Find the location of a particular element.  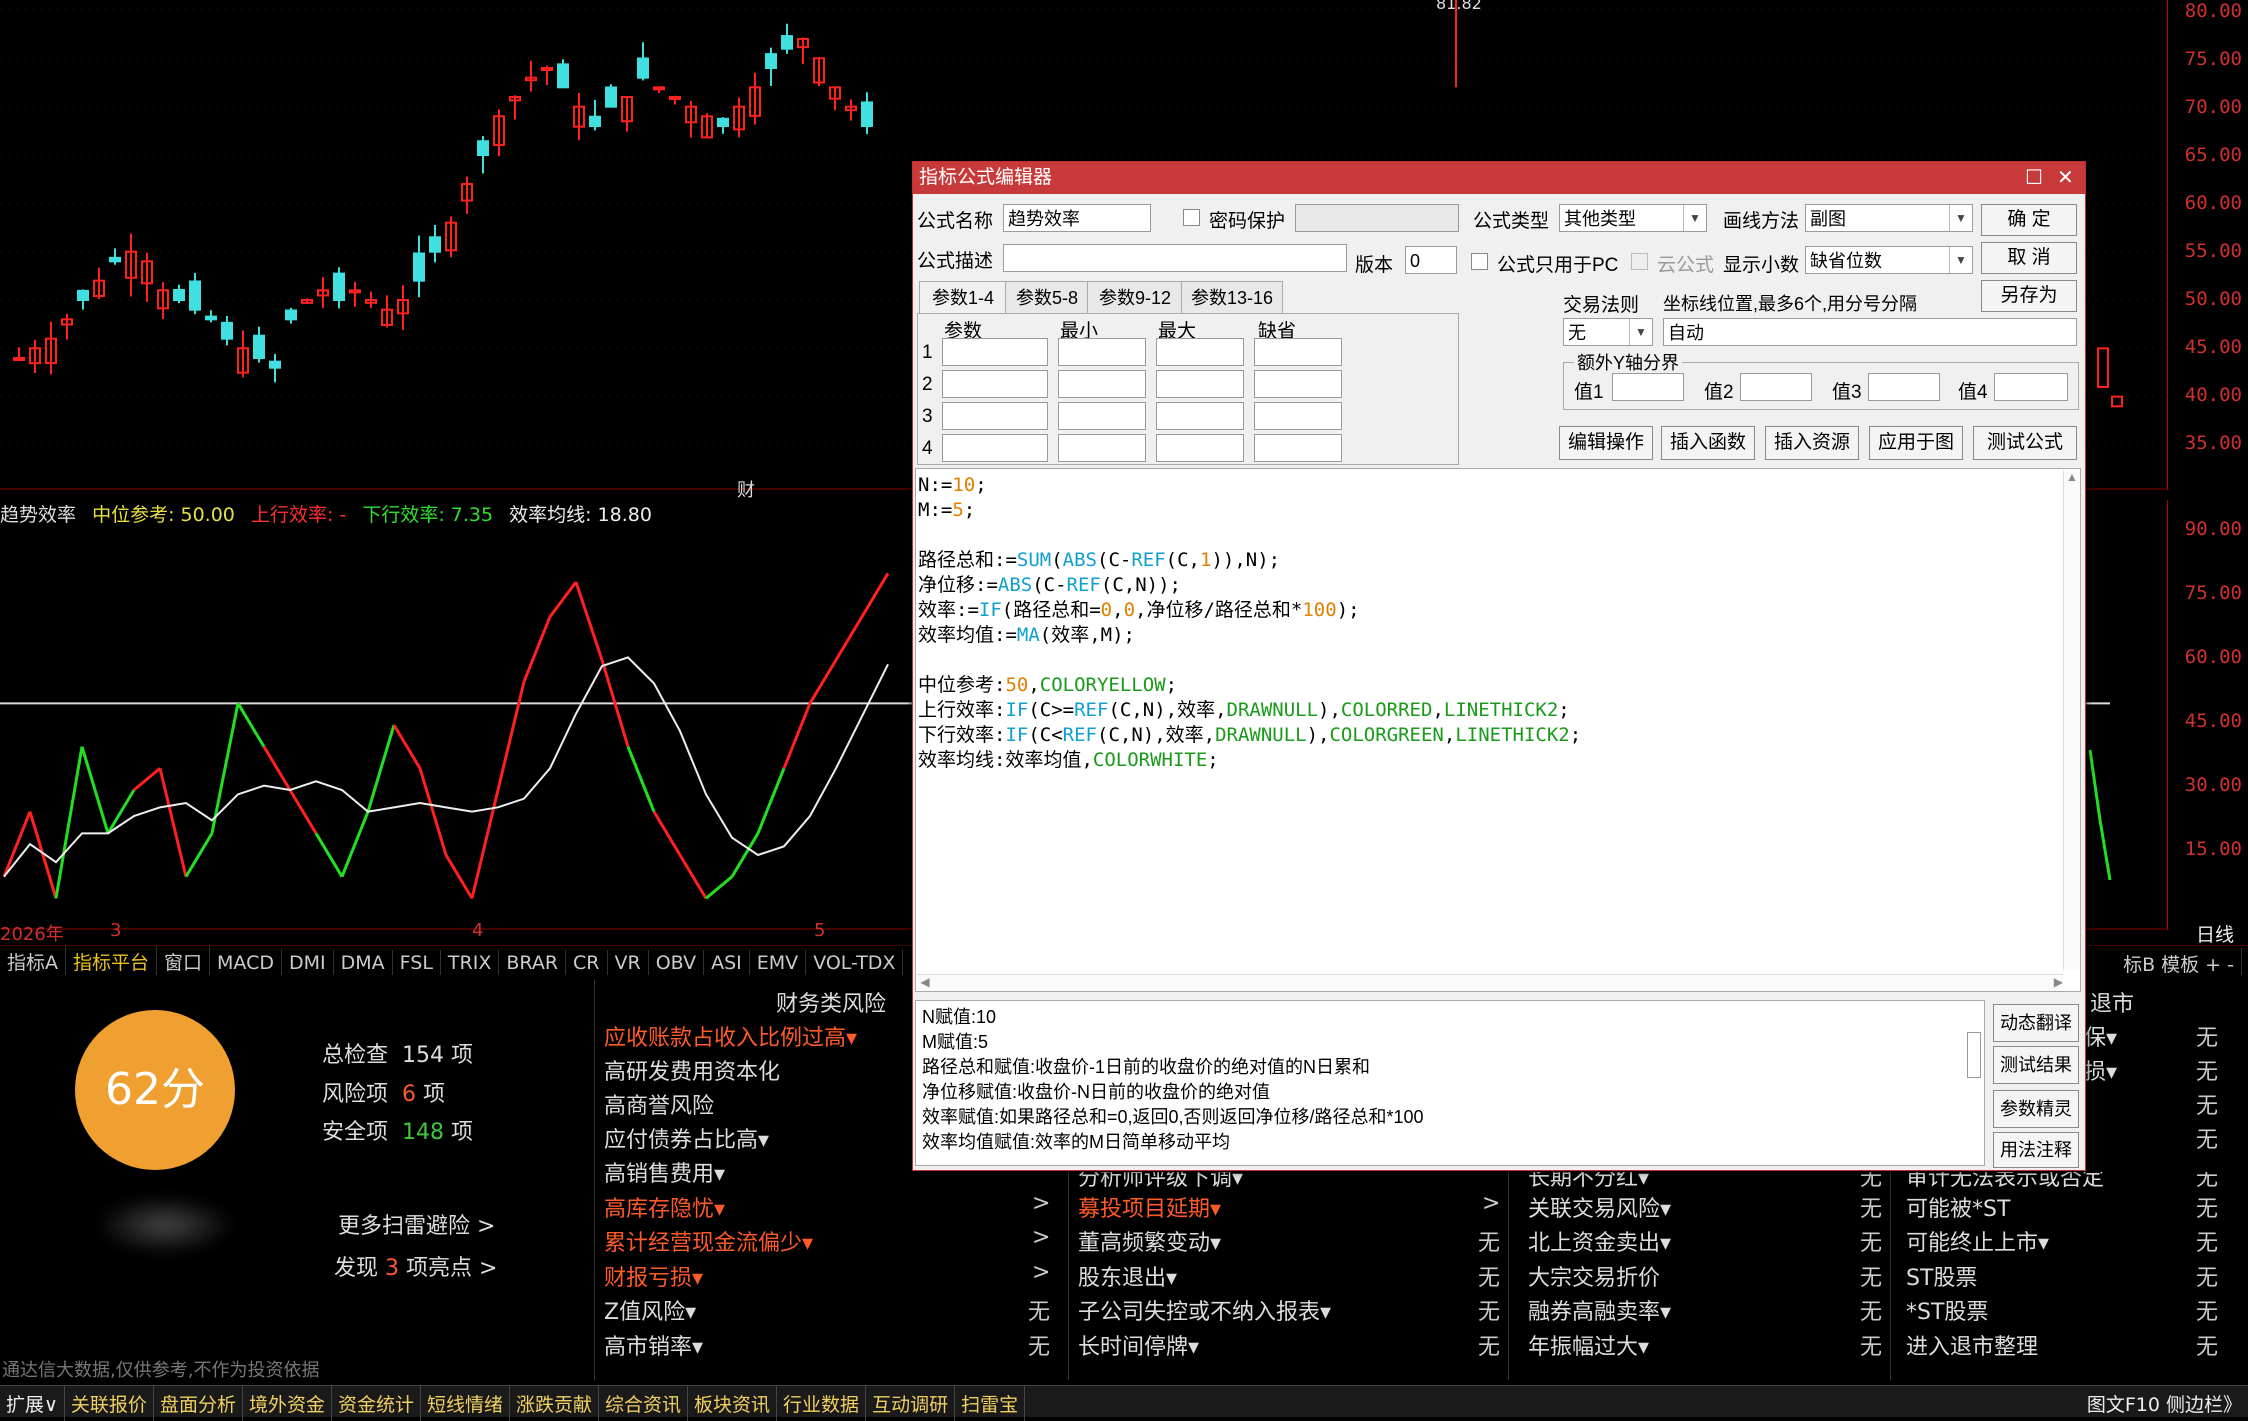

tab-emv: EMV is located at coordinates (778, 963).